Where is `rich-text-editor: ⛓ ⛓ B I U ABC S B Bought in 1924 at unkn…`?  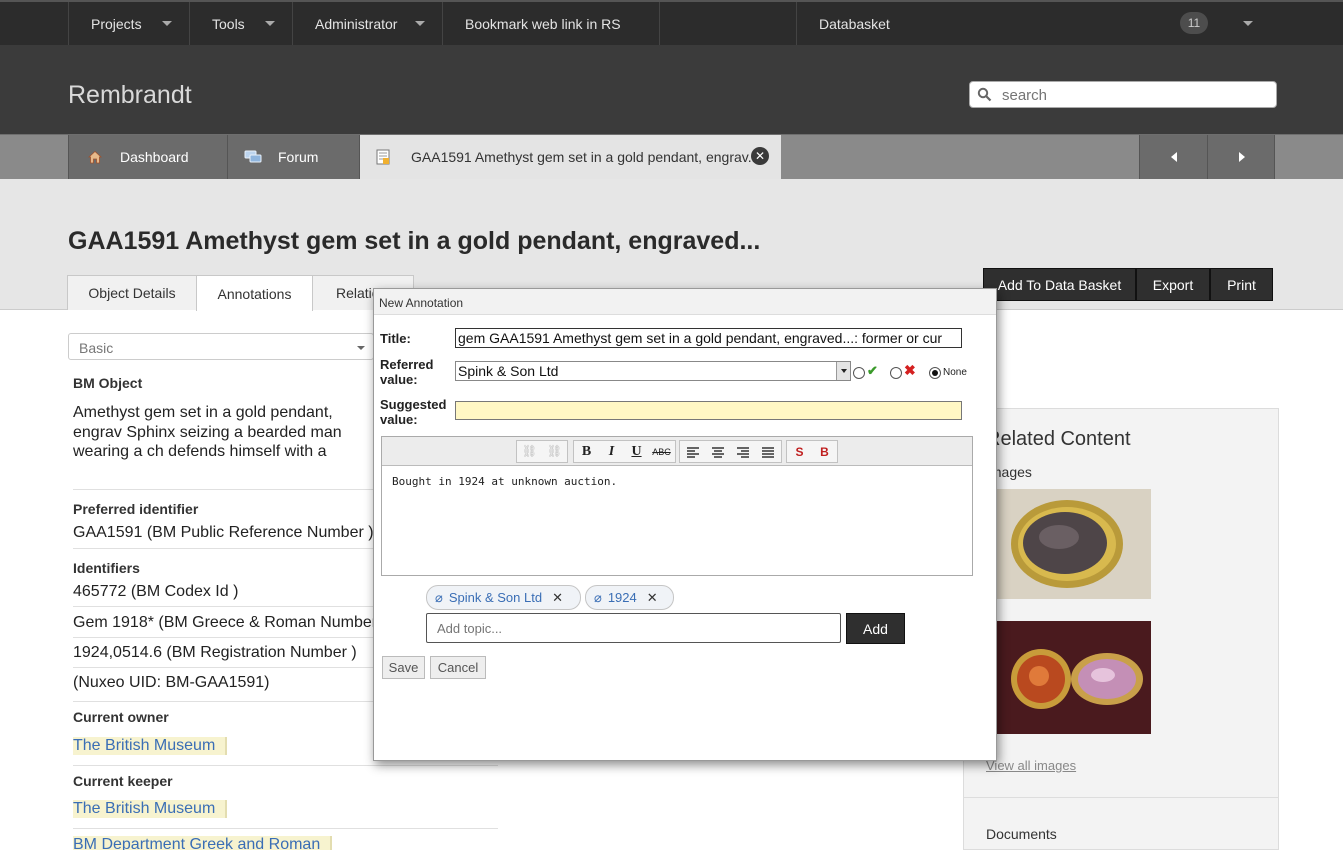
rich-text-editor: ⛓ ⛓ B I U ABC S B Bought in 1924 at unkn… is located at coordinates (677, 506).